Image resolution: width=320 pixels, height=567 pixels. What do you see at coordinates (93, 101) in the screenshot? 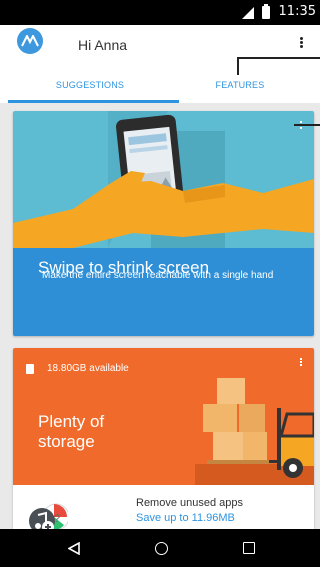
I see `active-tab-indicator` at bounding box center [93, 101].